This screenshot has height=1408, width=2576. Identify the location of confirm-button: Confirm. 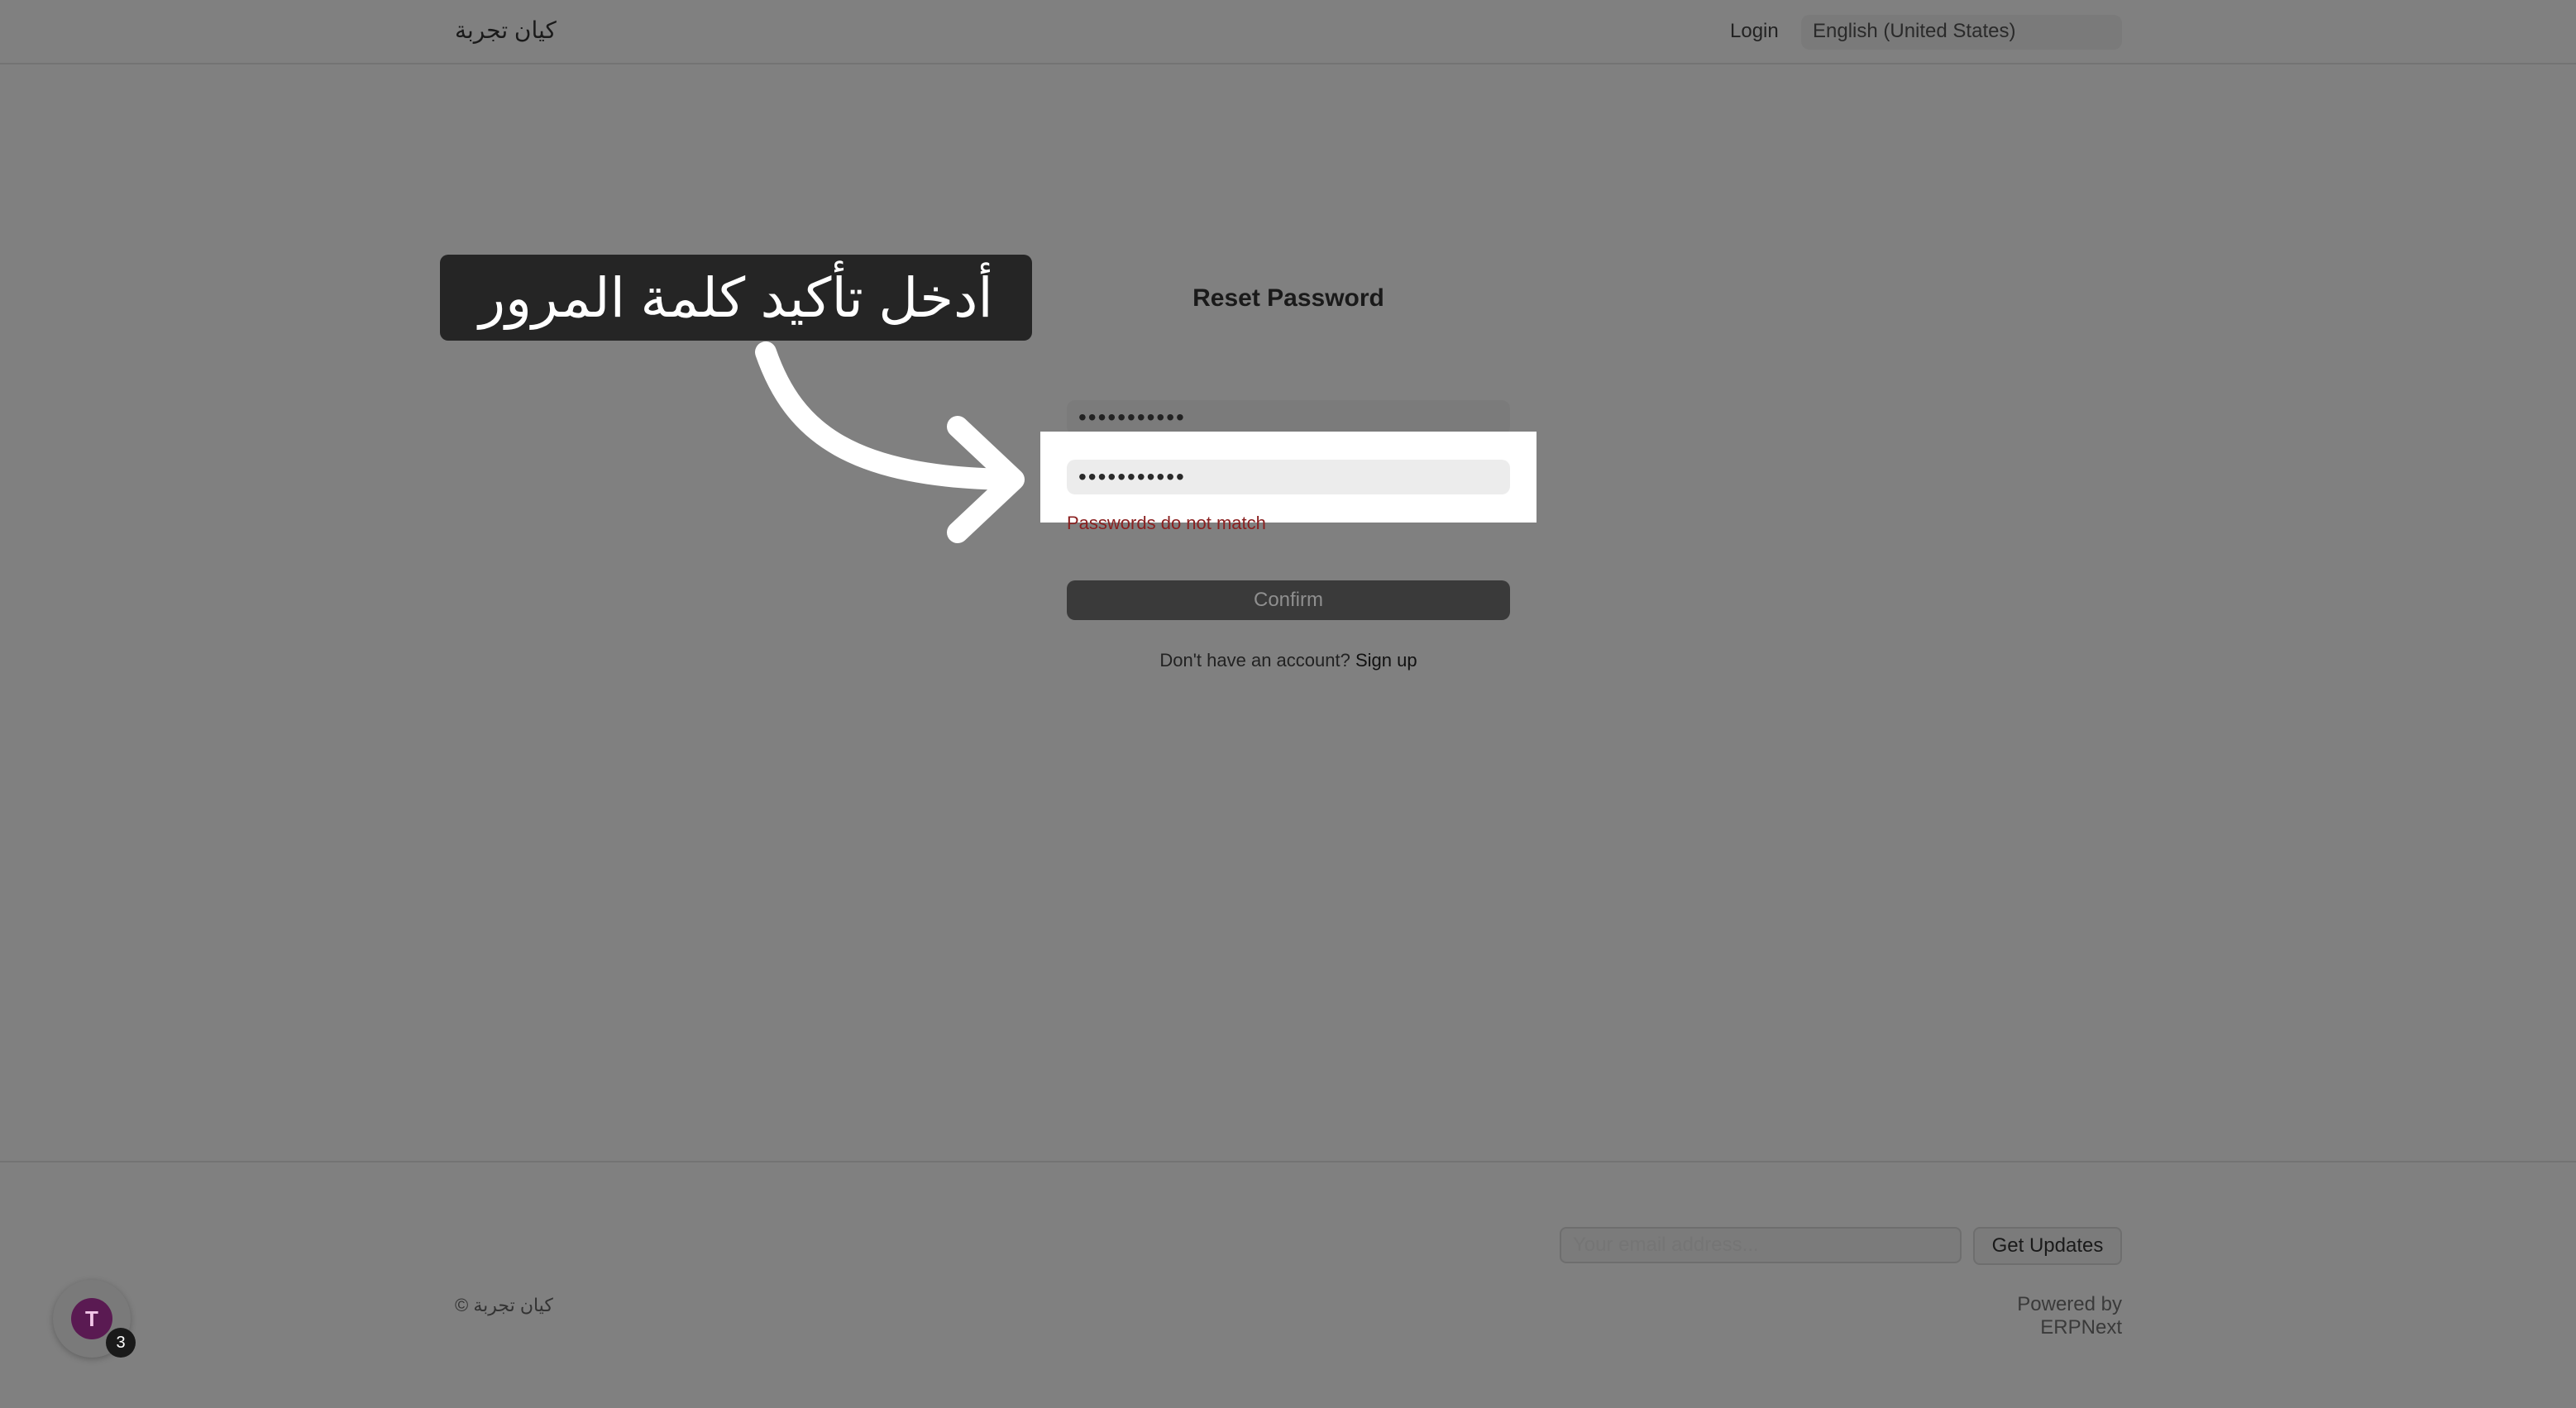
(1288, 600).